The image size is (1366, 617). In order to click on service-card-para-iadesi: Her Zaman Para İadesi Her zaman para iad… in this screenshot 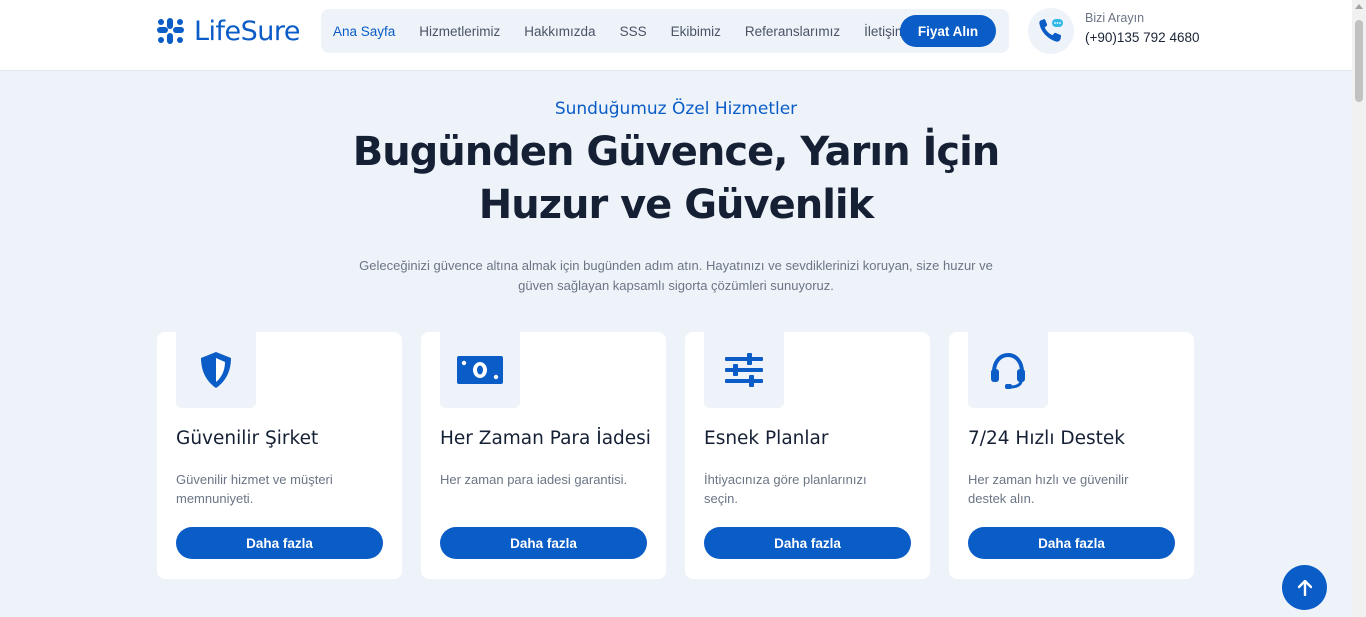, I will do `click(543, 455)`.